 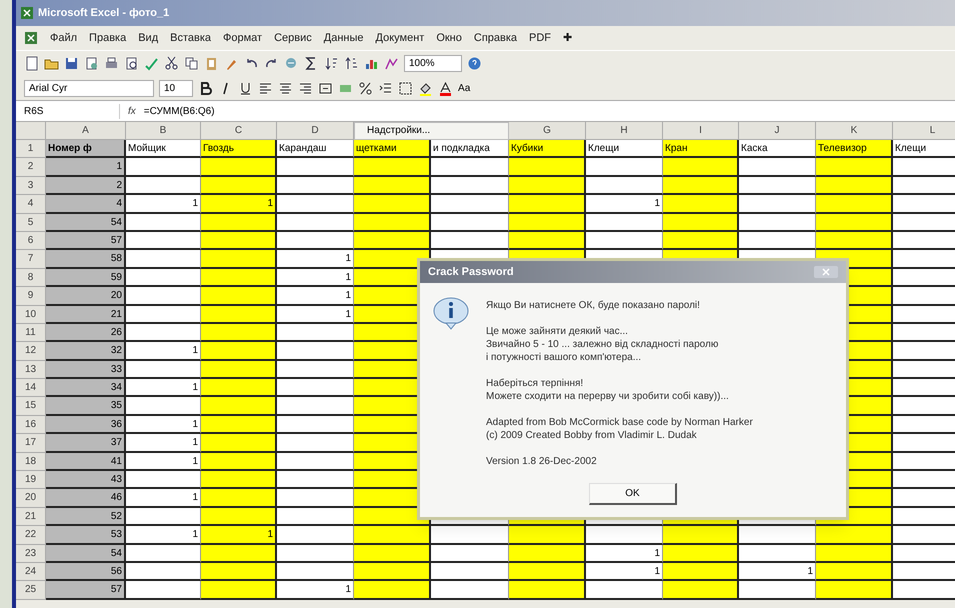 I want to click on menu-item: Сервис, so click(x=293, y=38).